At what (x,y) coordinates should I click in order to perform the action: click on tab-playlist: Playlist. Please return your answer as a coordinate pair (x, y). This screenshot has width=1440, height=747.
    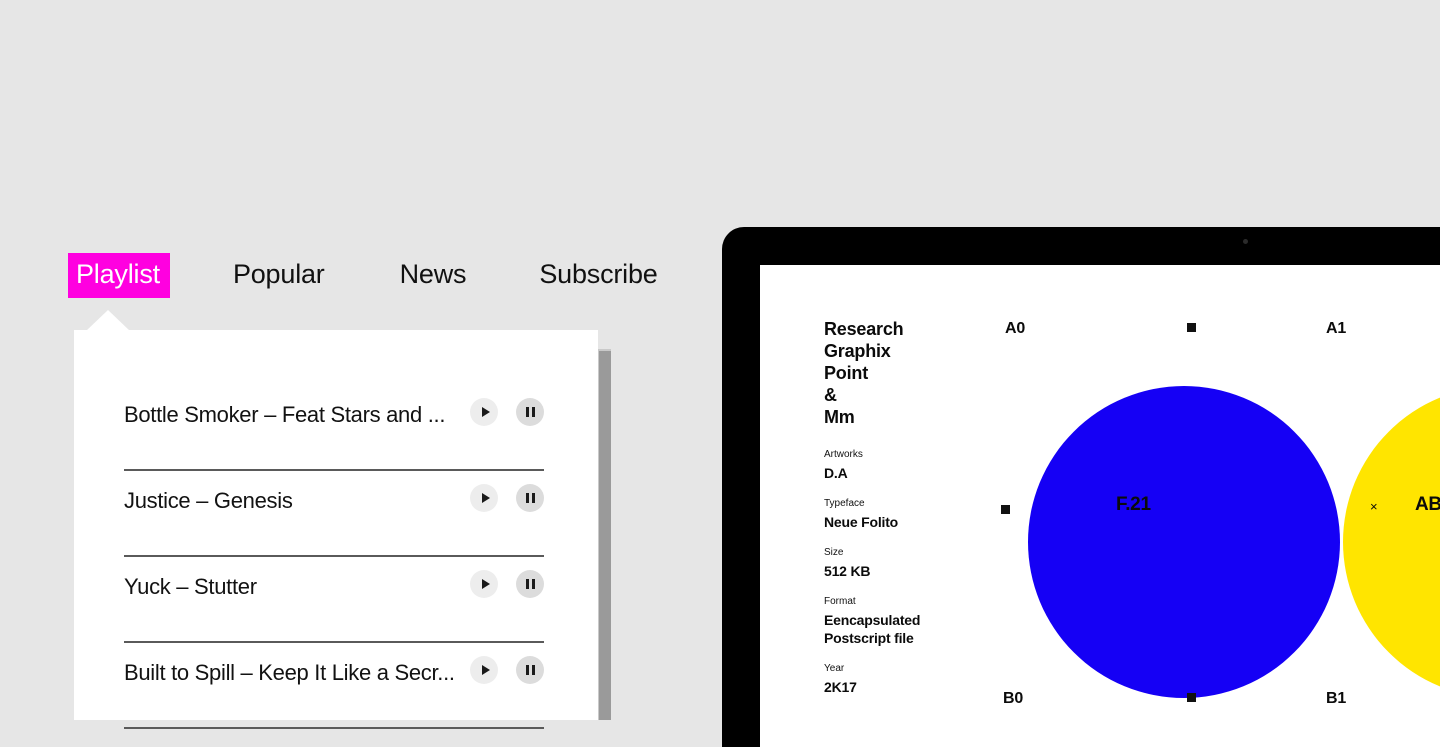
    Looking at the image, I should click on (119, 275).